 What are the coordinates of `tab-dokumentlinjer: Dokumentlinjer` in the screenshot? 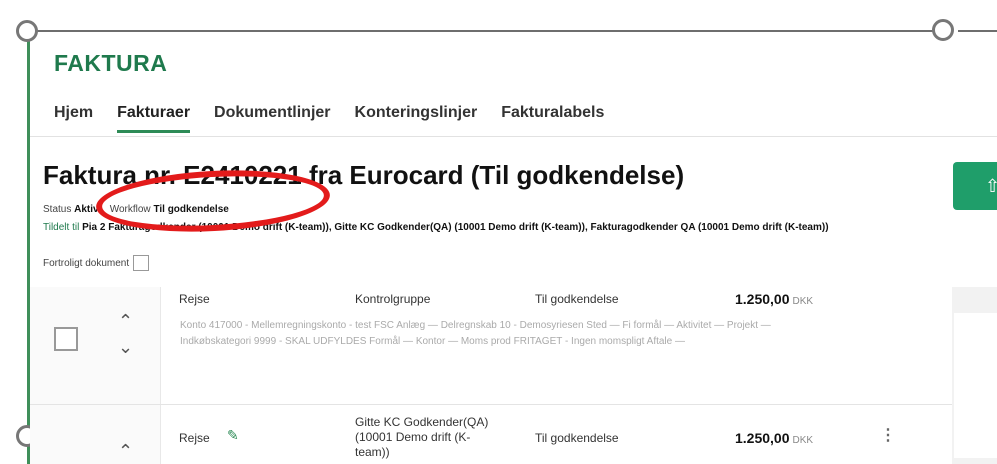 It's located at (272, 118).